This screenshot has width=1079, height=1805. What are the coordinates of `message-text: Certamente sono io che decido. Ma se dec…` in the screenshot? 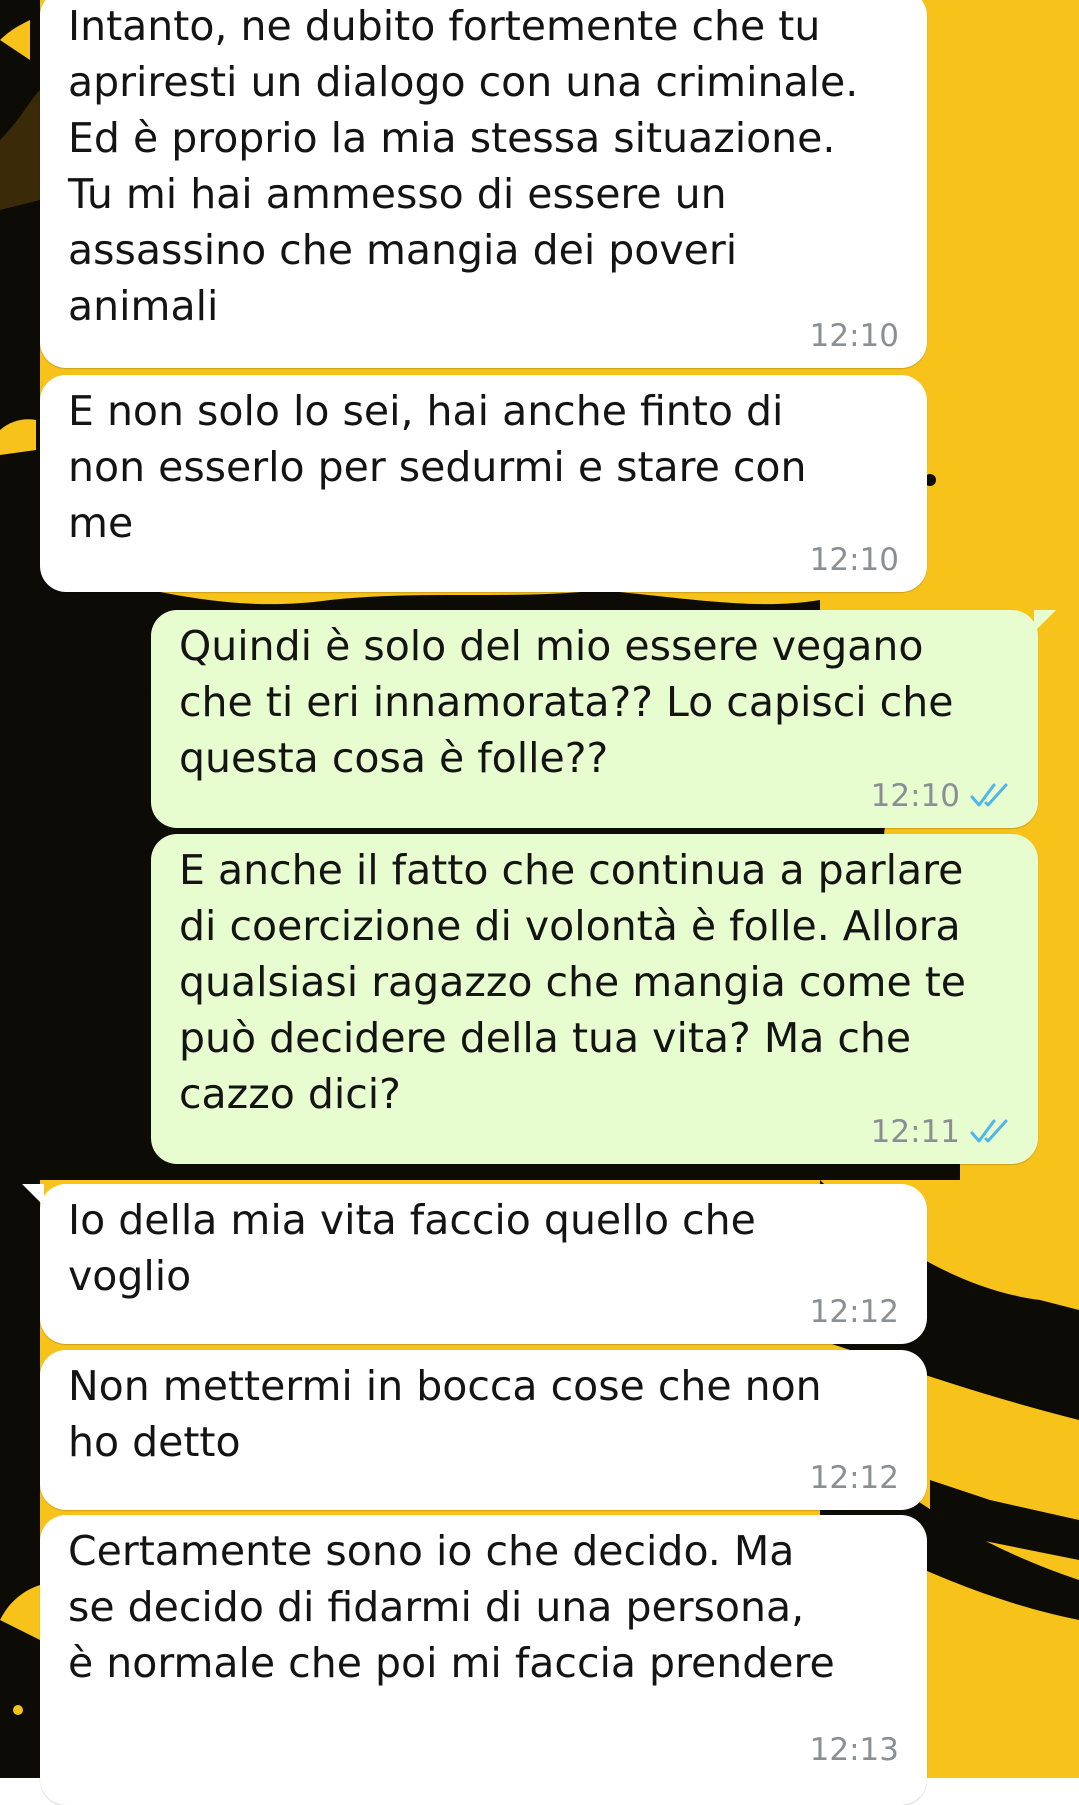 It's located at (451, 1607).